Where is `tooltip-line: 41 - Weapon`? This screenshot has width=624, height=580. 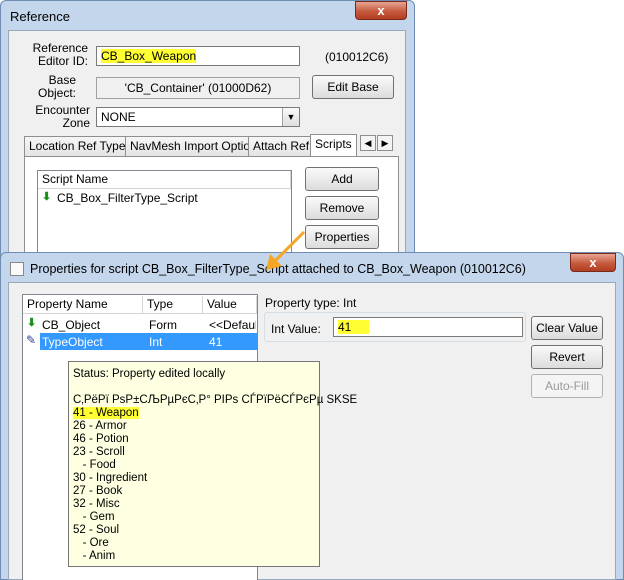 tooltip-line: 41 - Weapon is located at coordinates (194, 413).